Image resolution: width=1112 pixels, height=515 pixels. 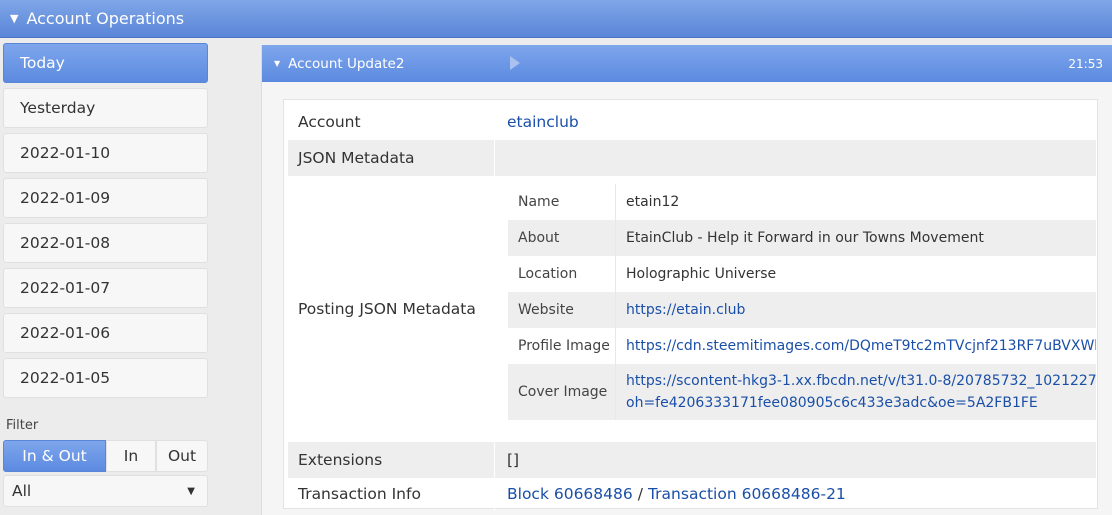 I want to click on account-label: Account, so click(x=329, y=122).